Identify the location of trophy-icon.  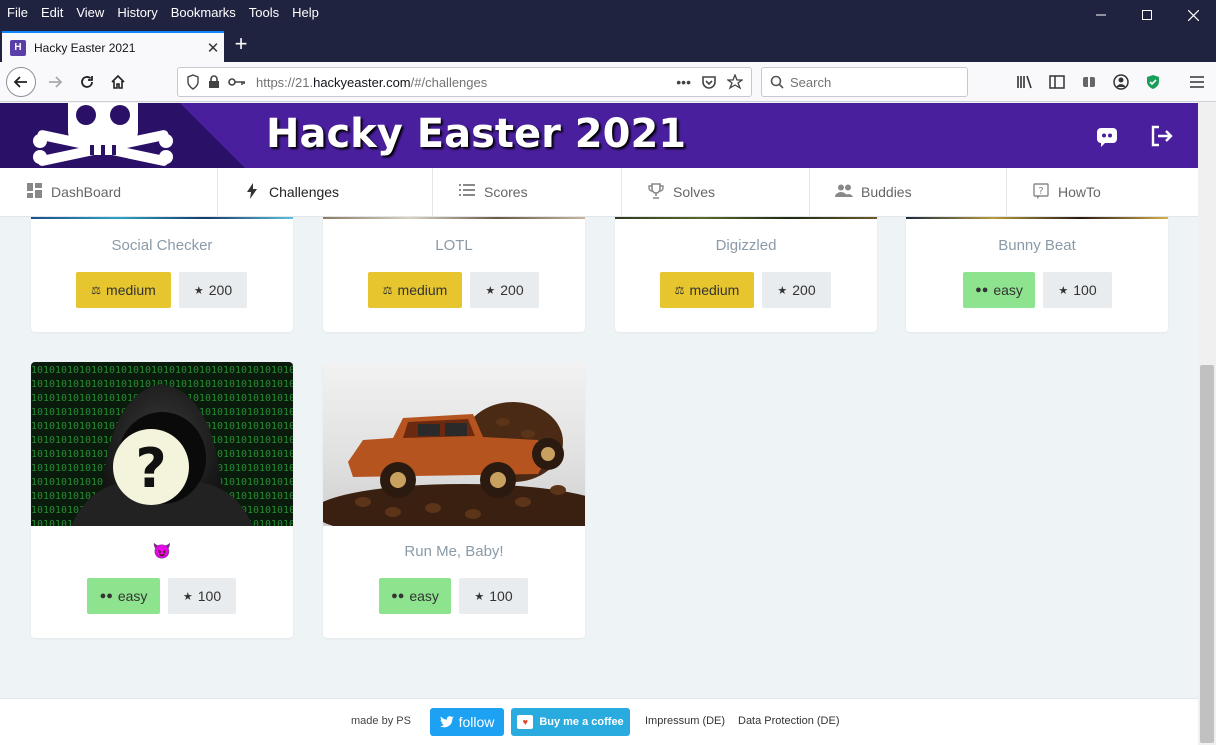
(656, 192).